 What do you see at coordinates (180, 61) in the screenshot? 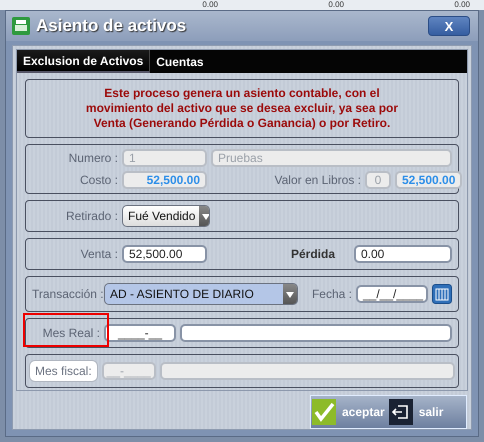
I see `tab: Cuentas` at bounding box center [180, 61].